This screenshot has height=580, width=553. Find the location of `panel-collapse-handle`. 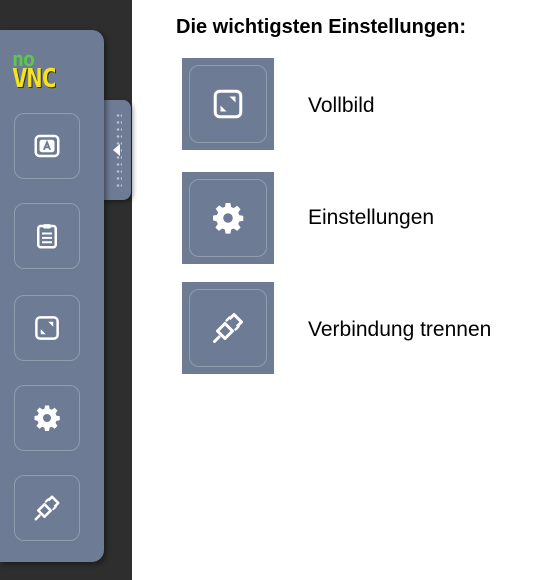

panel-collapse-handle is located at coordinates (117, 150).